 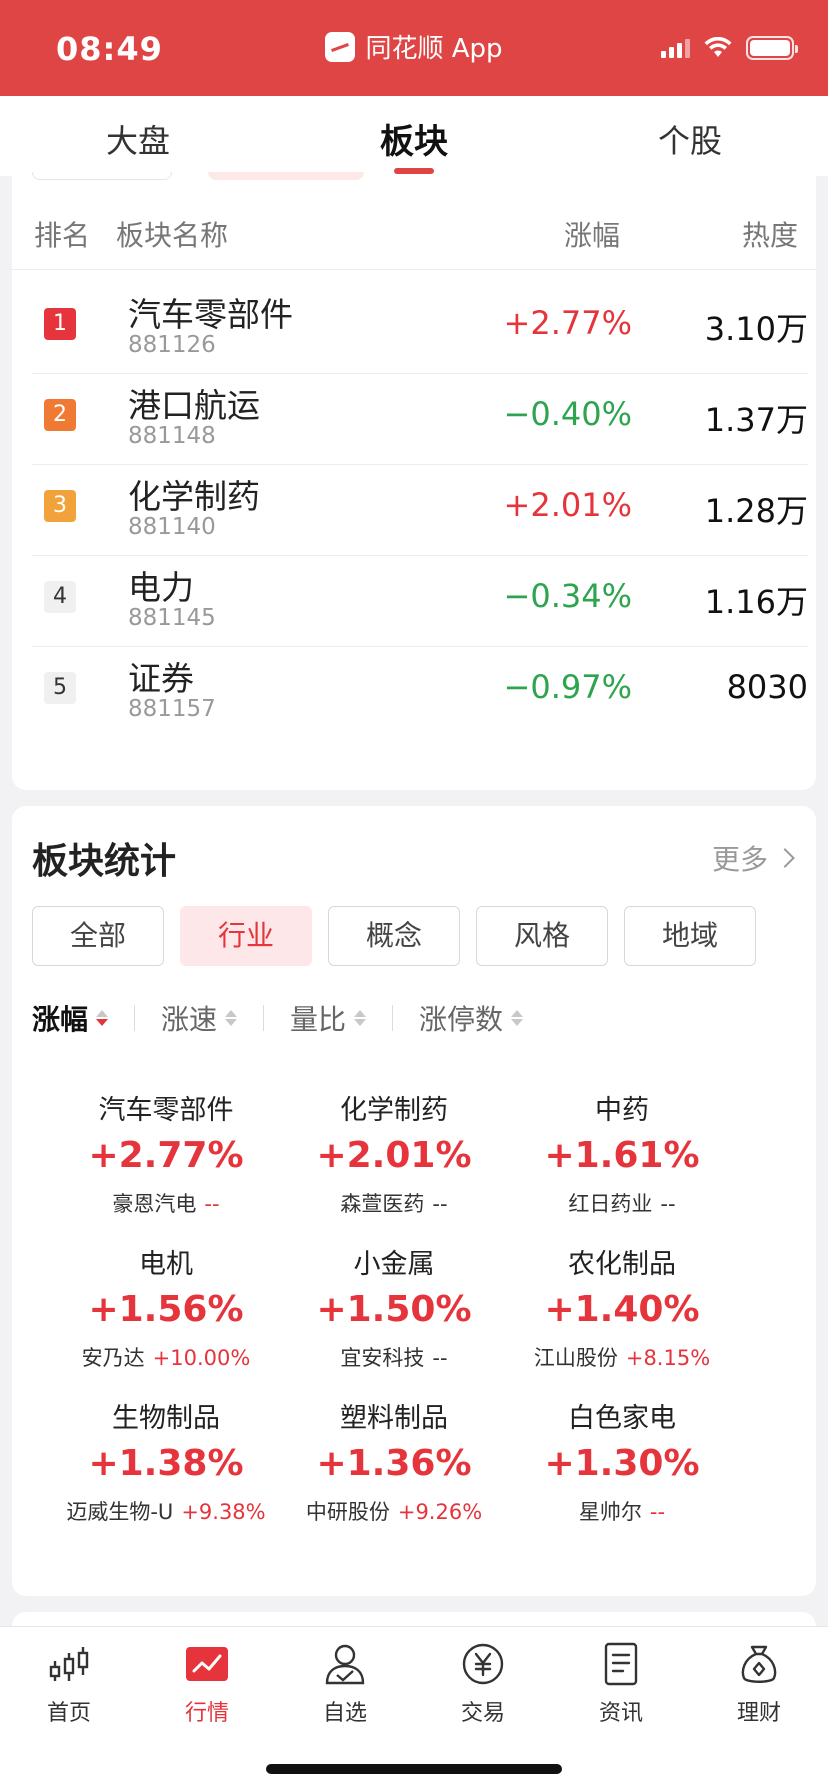 I want to click on nav-item: 交易, so click(x=483, y=1684).